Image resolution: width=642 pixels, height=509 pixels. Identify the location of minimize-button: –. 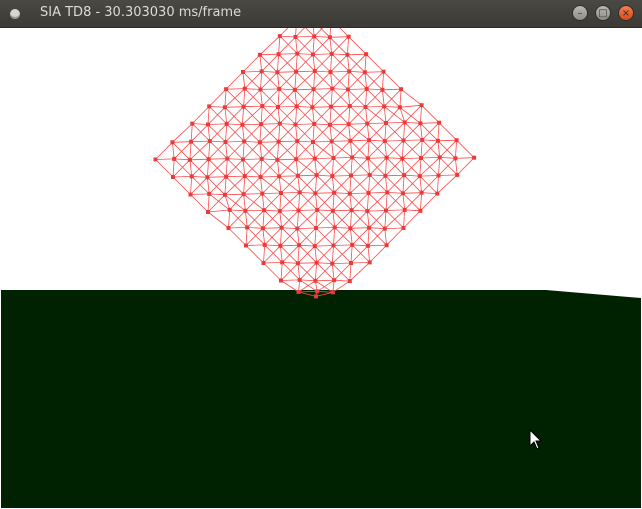
(580, 13).